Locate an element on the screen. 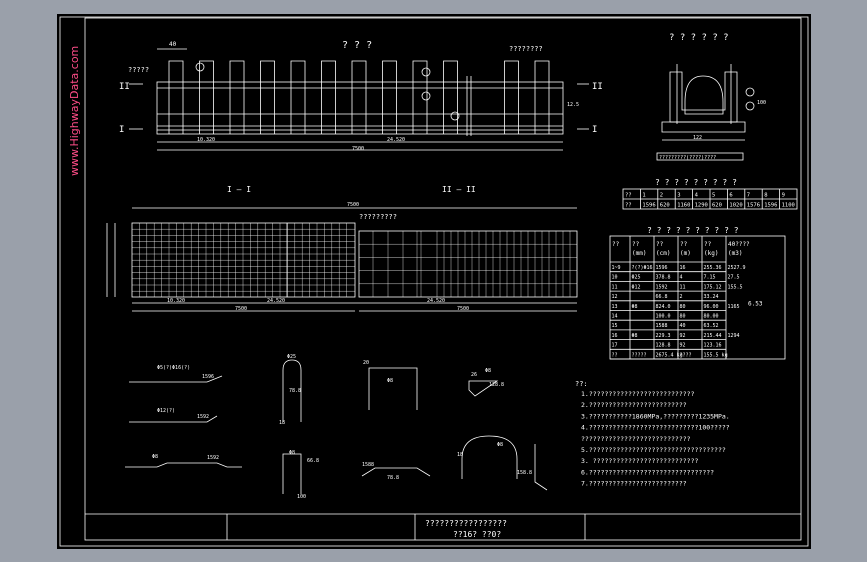  watermark: www.HighwayData.com is located at coordinates (74, 111).